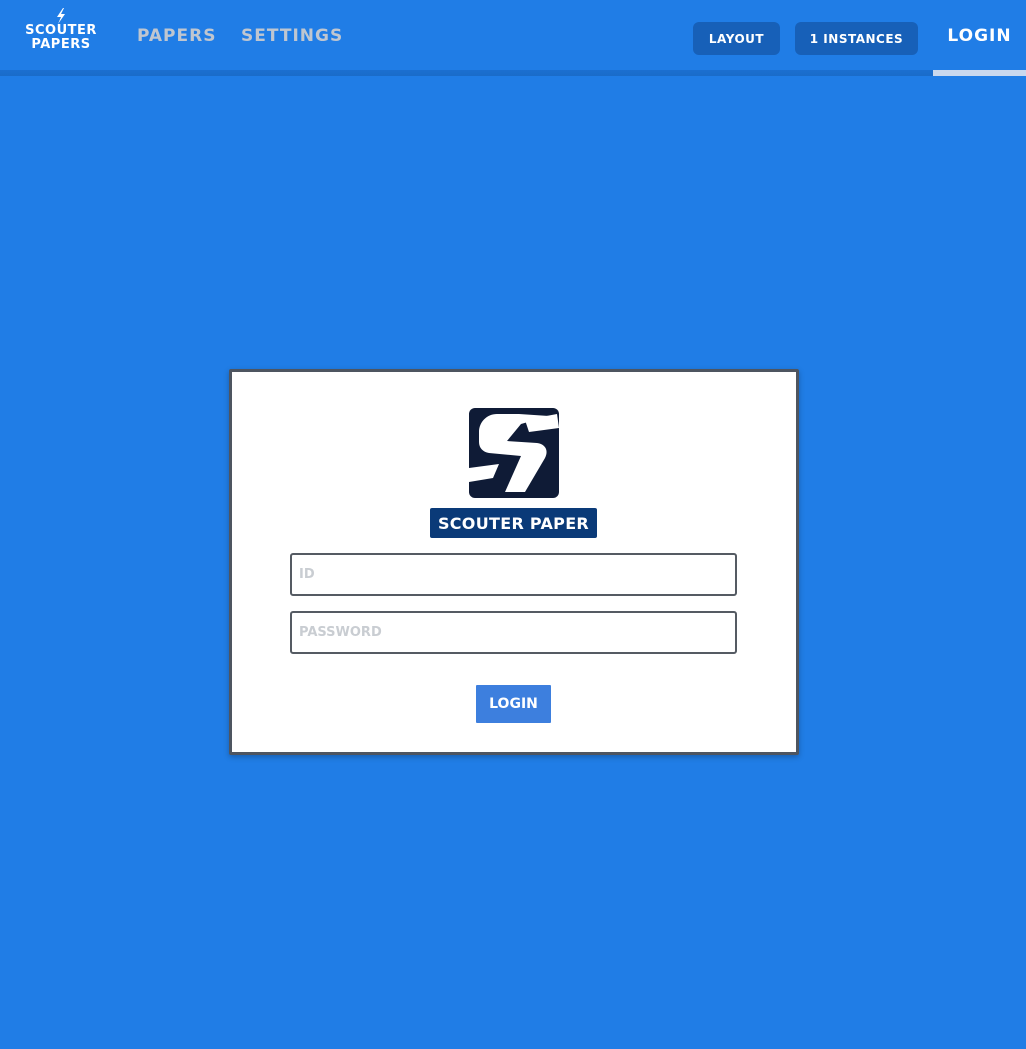 This screenshot has height=1049, width=1026. I want to click on brand-line-2: PAPERS, so click(61, 44).